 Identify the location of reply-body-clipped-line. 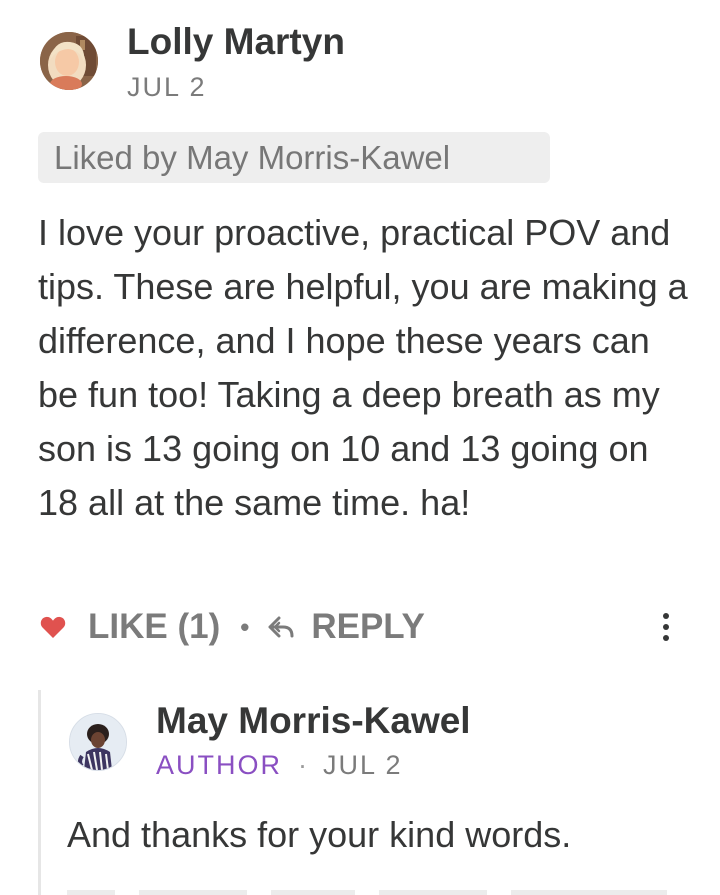
(367, 880).